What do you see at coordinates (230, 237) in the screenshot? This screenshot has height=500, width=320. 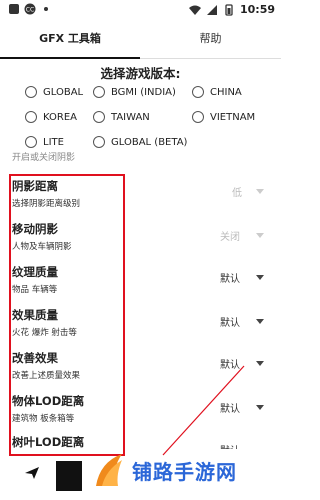 I see `moving-shadow-value: 关闭` at bounding box center [230, 237].